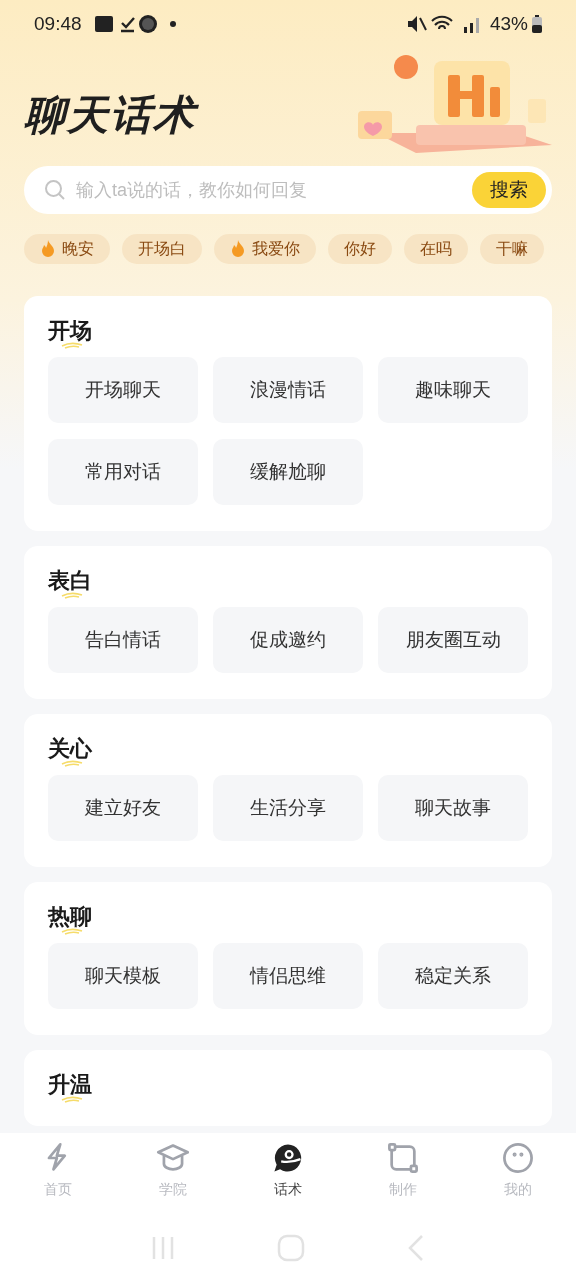  I want to click on section-title: 热聊, so click(70, 917).